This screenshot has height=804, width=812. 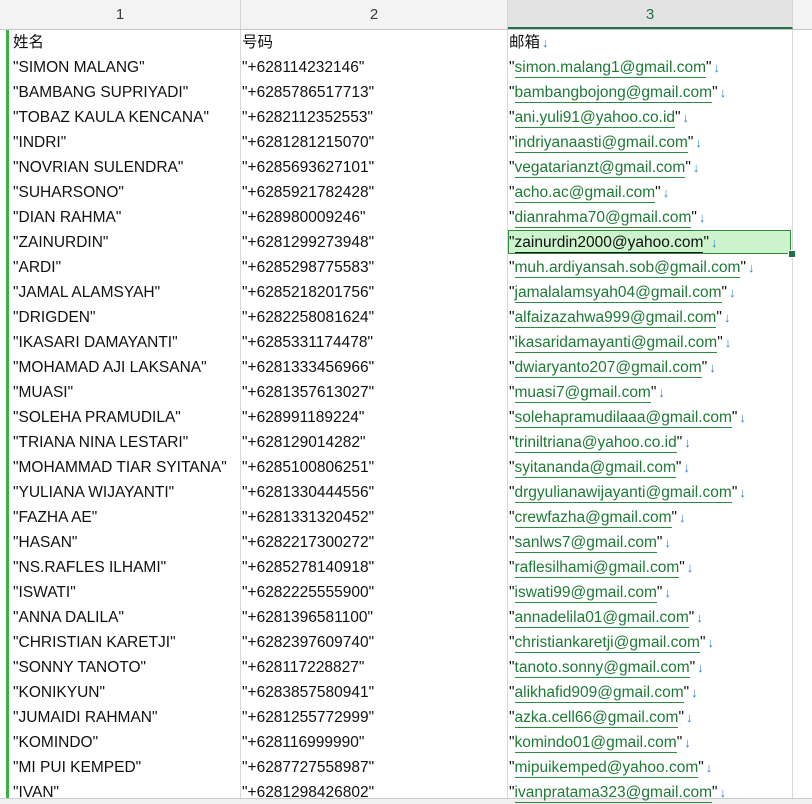 I want to click on email-cell: "azka.cell66@gmail.com" ↓, so click(x=659, y=717).